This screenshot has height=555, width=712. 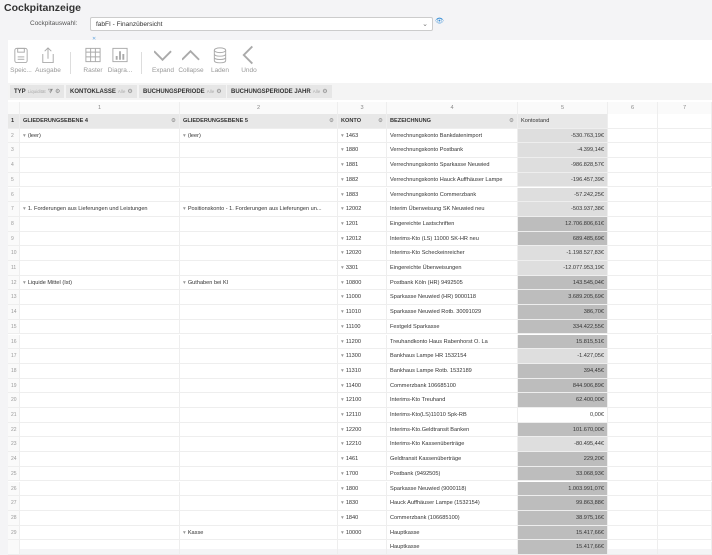 I want to click on toolbar-separator, so click(x=70, y=63).